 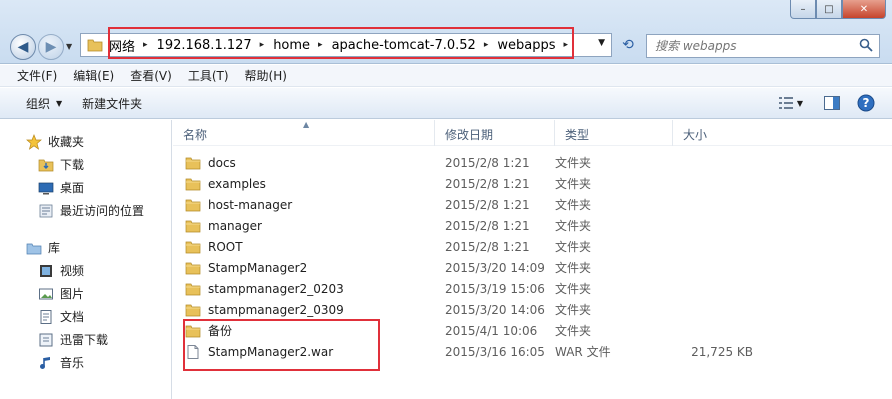 I want to click on file-name: stampmanager2_0203, so click(x=276, y=288).